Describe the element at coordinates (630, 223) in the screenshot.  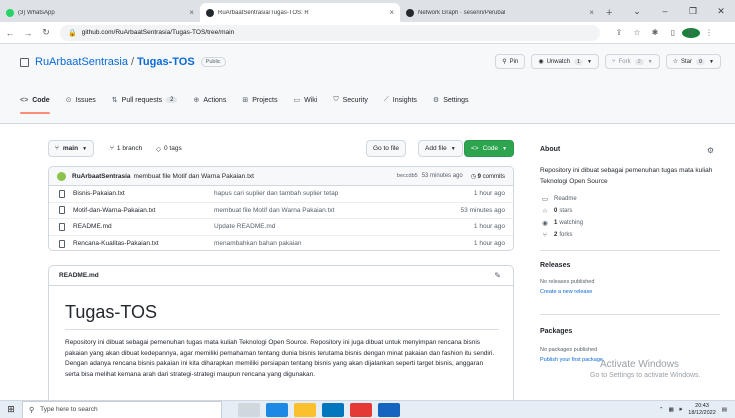
I see `watching-link: ◉ 1 watching` at that location.